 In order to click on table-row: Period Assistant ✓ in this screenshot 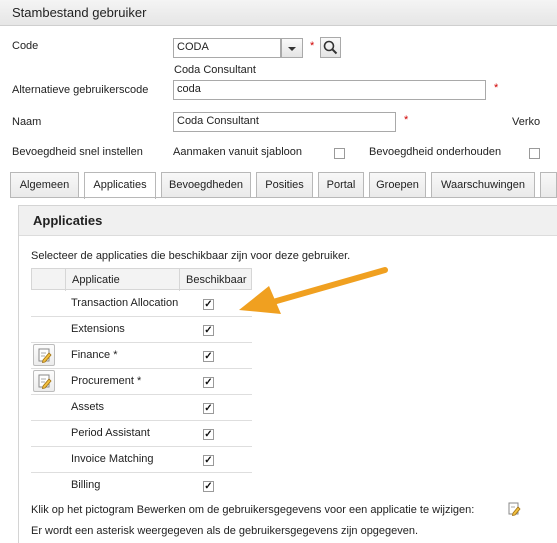, I will do `click(141, 434)`.